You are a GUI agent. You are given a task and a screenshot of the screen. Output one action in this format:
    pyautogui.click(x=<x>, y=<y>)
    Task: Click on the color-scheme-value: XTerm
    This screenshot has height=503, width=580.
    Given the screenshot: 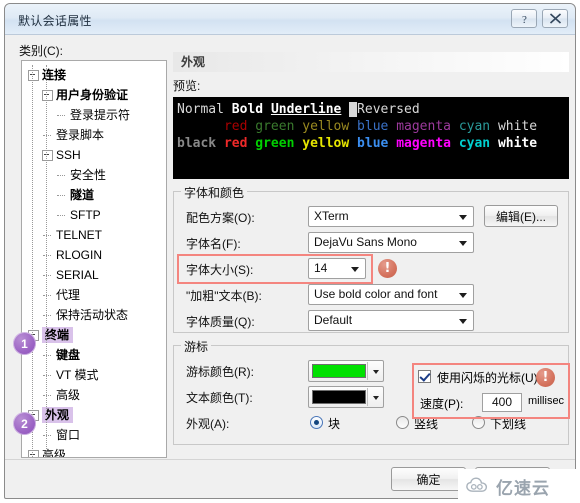 What is the action you would take?
    pyautogui.click(x=331, y=216)
    